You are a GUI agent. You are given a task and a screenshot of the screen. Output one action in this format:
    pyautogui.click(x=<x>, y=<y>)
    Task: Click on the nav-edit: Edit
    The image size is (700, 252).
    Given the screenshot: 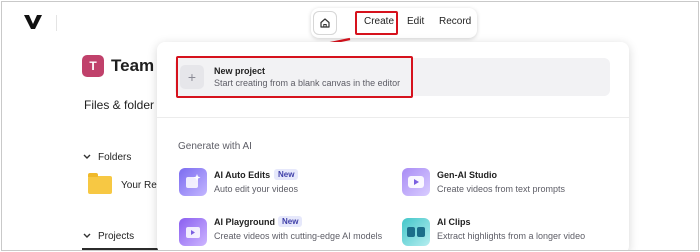 What is the action you would take?
    pyautogui.click(x=415, y=21)
    